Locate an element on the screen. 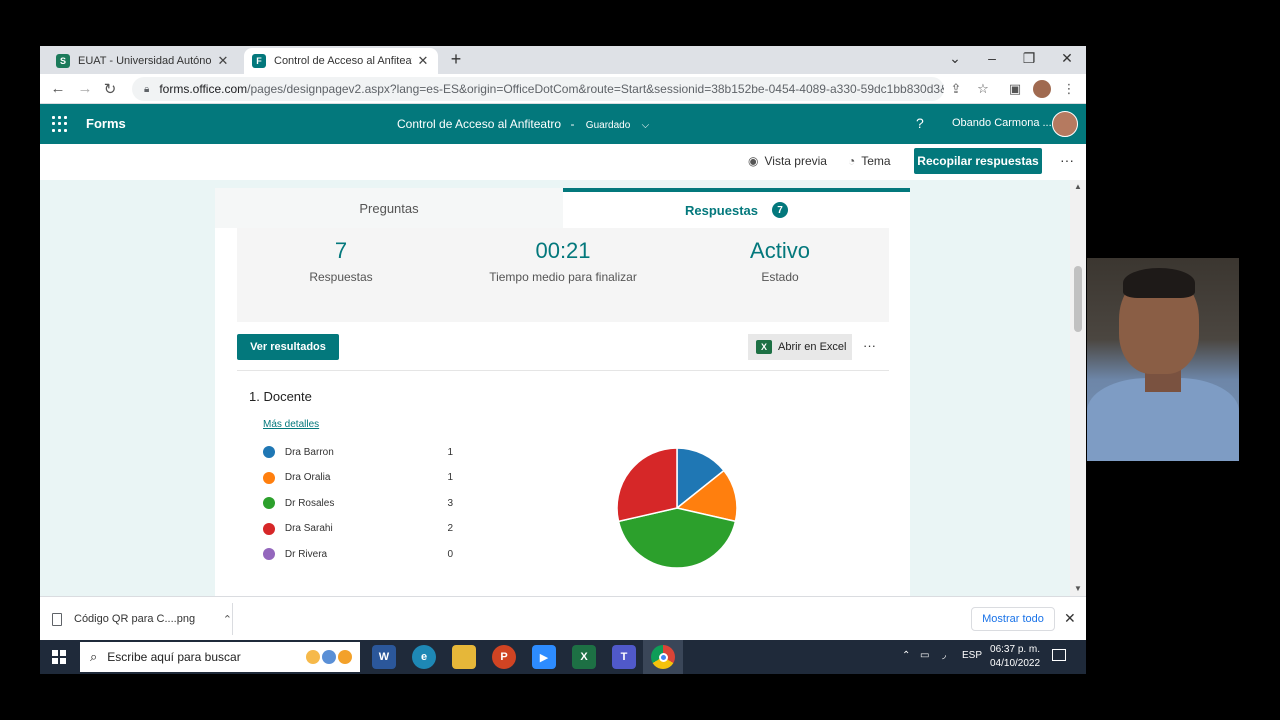  stat-status: Activo Estado is located at coordinates (780, 261).